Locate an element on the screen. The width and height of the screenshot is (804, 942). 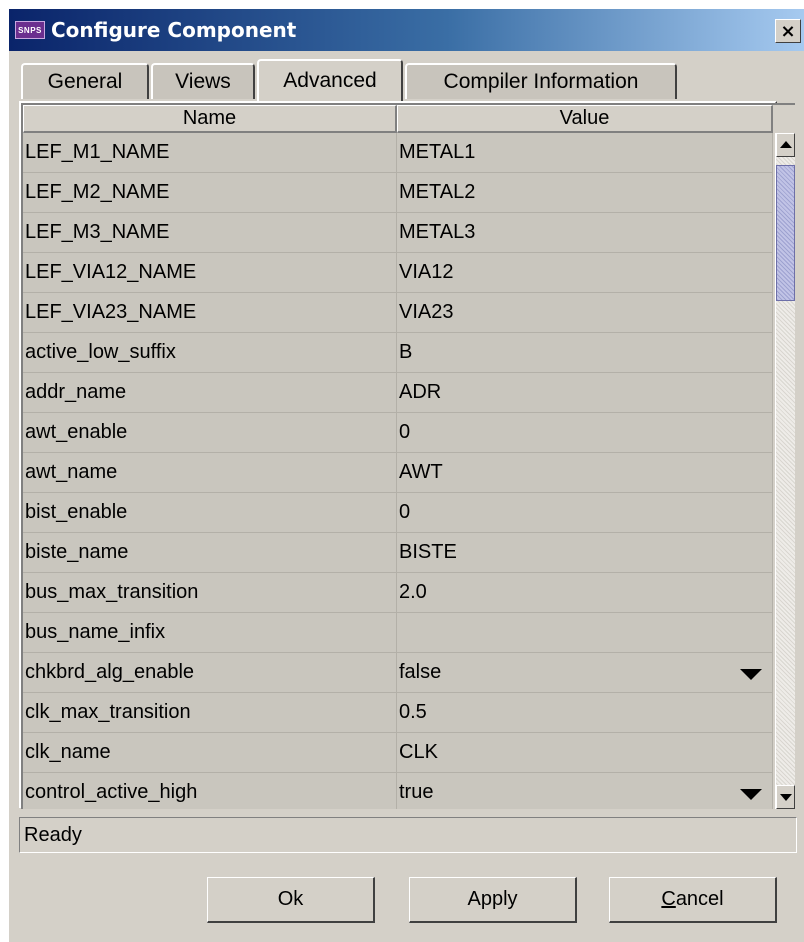
property-value-cell: BISTE is located at coordinates (585, 553).